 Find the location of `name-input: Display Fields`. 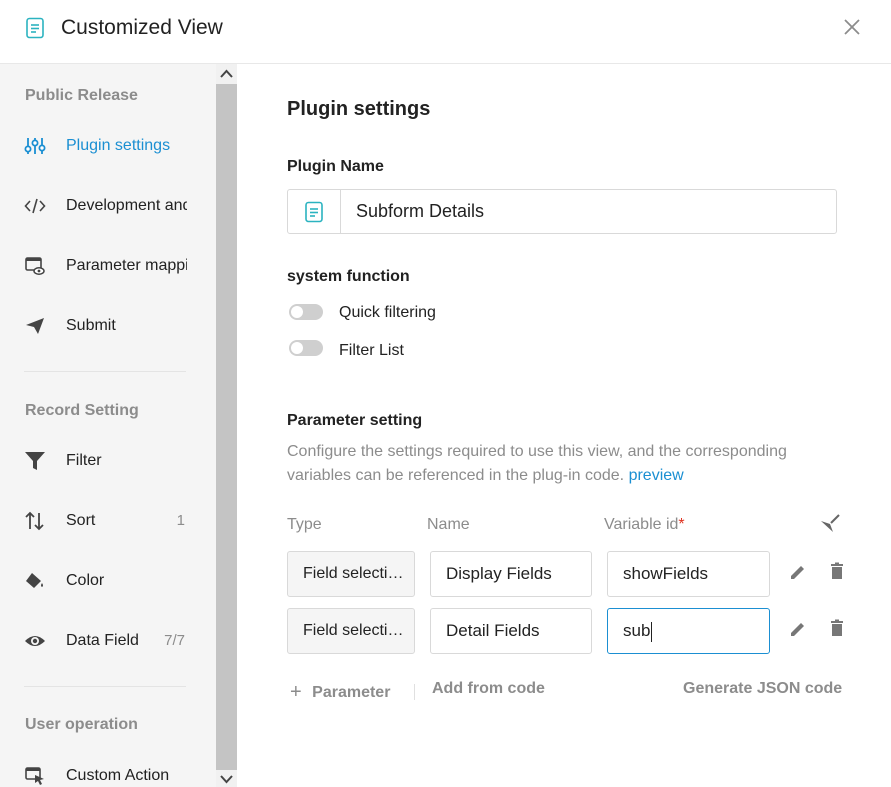

name-input: Display Fields is located at coordinates (511, 574).